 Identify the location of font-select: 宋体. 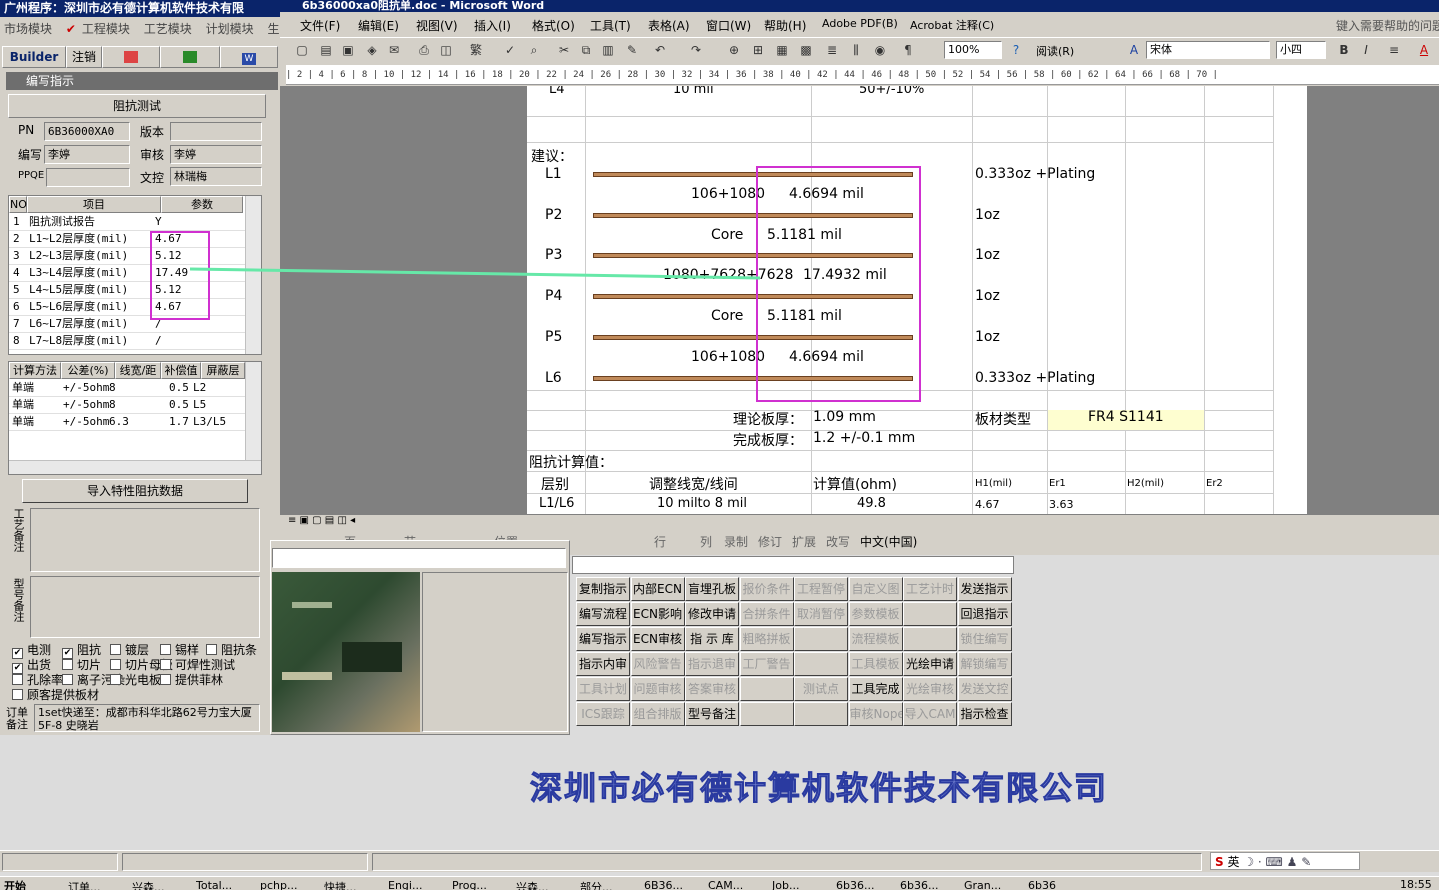
(1208, 50).